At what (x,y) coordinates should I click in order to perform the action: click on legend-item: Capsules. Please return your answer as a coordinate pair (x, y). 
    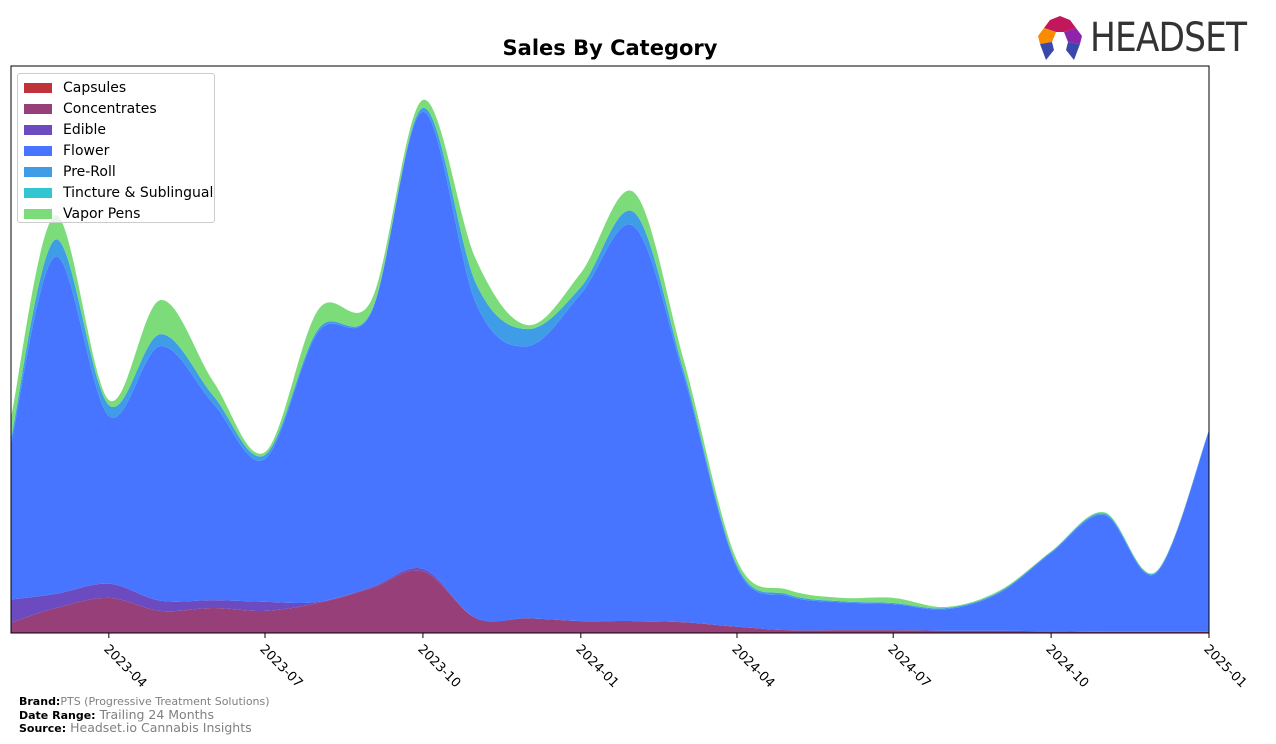
    Looking at the image, I should click on (116, 87).